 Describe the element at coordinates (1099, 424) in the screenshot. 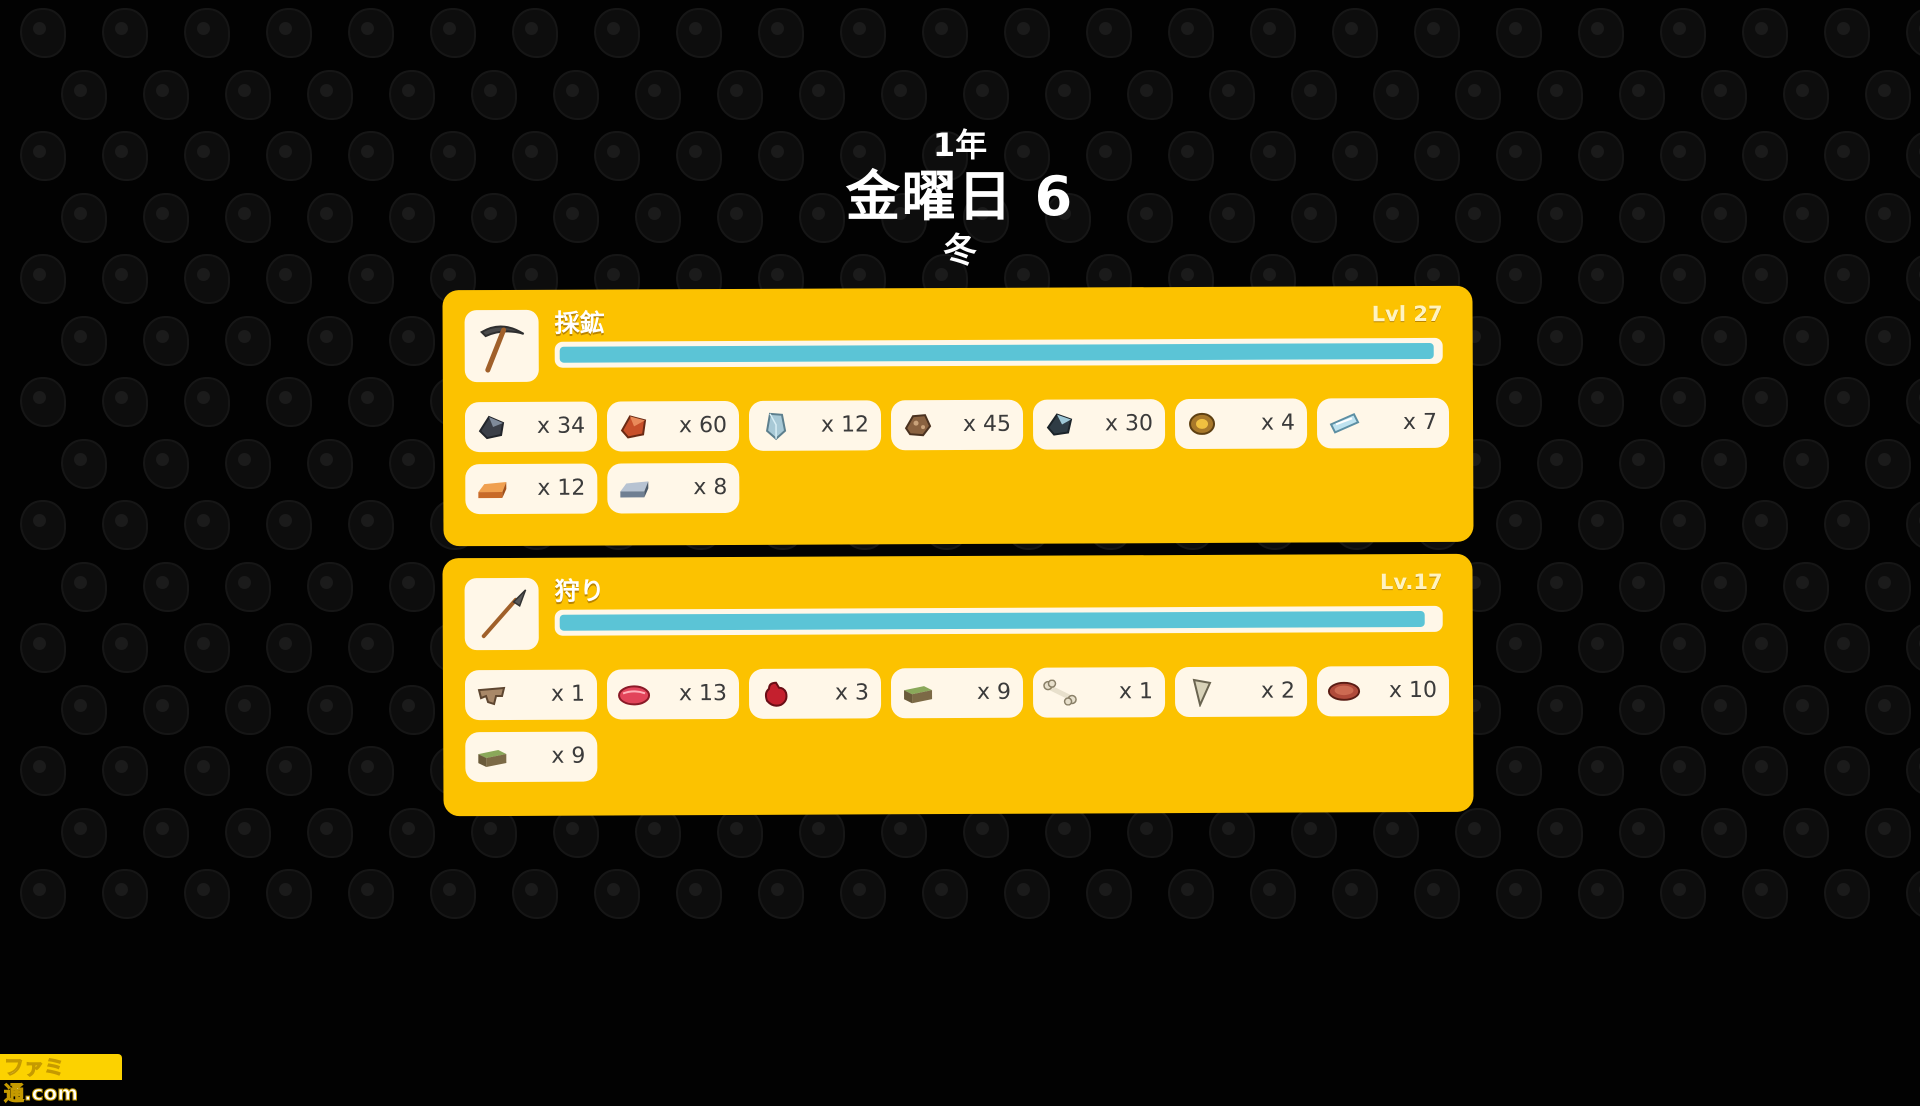

I see `item-chip: x 30` at that location.